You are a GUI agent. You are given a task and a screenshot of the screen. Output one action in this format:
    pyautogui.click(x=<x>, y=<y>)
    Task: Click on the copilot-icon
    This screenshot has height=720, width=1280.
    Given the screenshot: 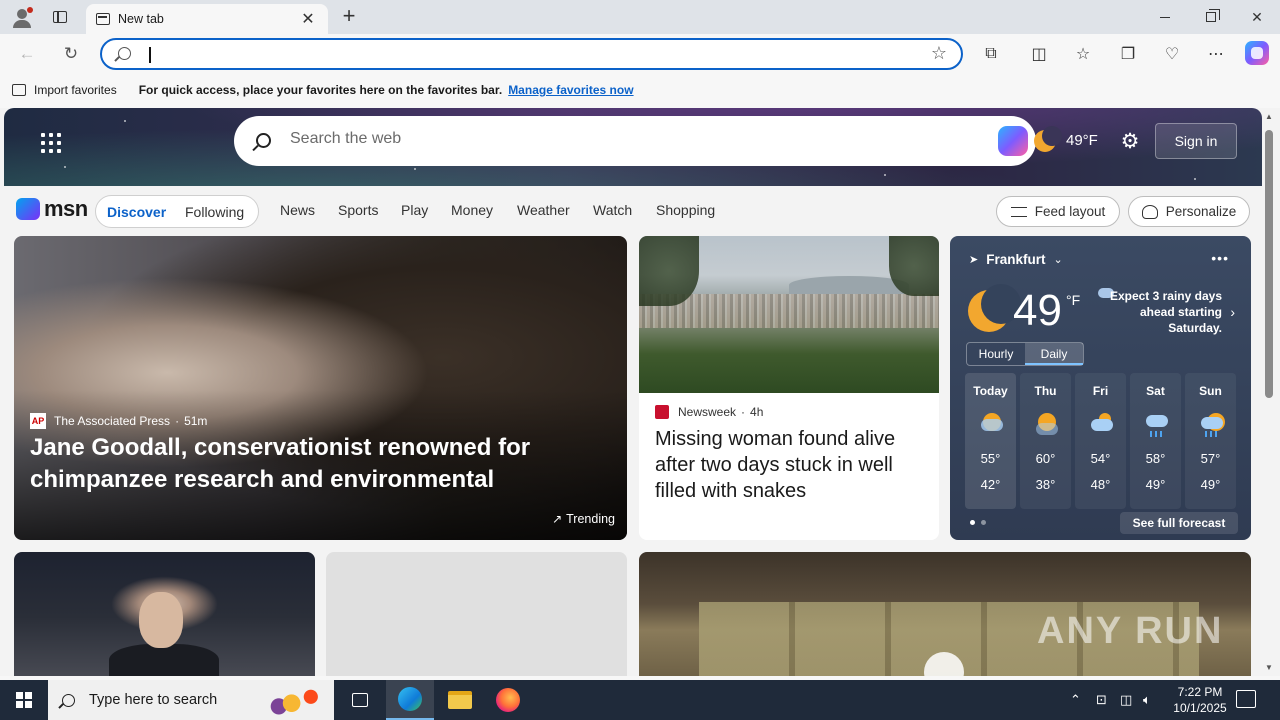 What is the action you would take?
    pyautogui.click(x=1257, y=53)
    